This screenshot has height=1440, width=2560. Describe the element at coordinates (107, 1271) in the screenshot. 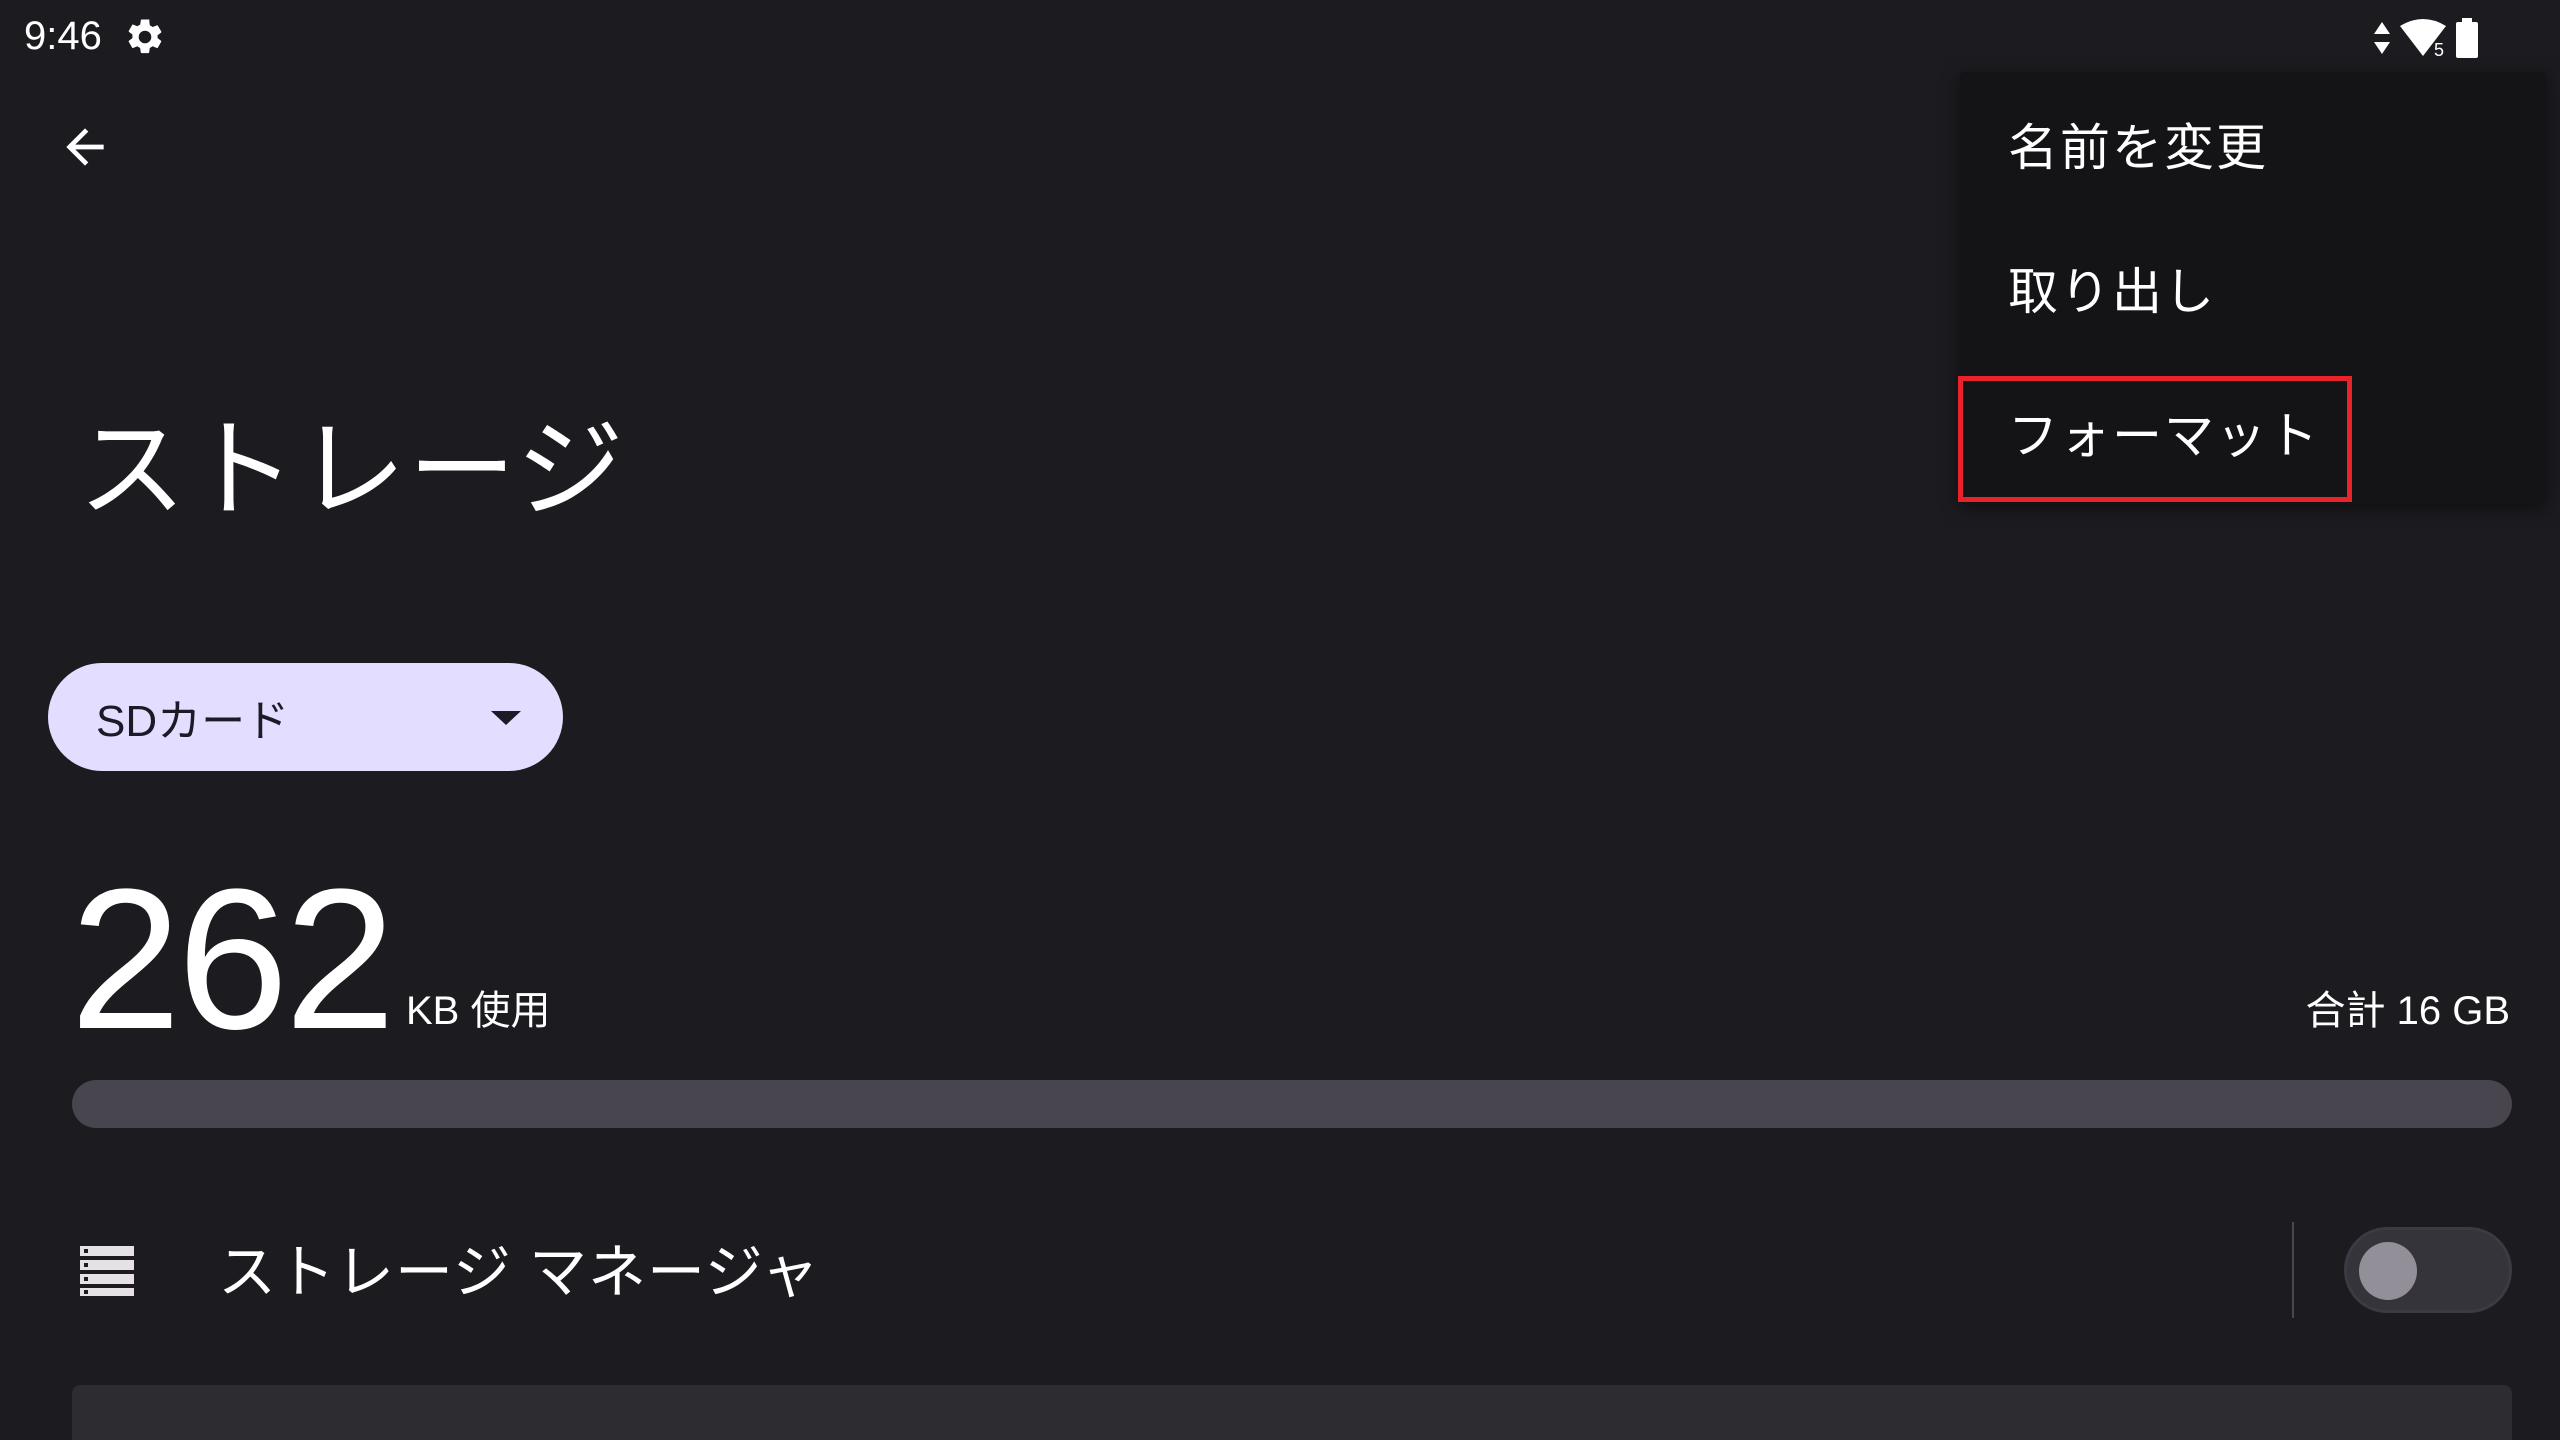

I see `storage-list-icon` at that location.